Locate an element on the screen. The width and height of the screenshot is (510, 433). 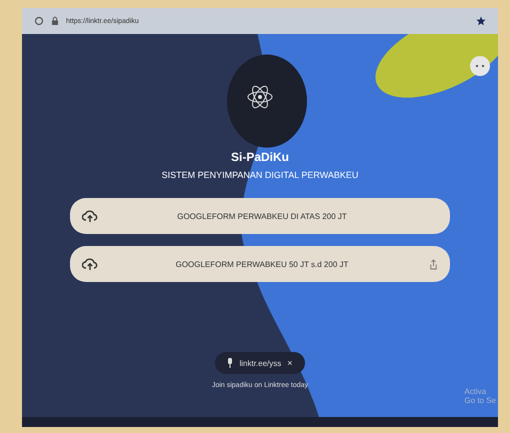
watermark-text: Activa is located at coordinates (476, 391).